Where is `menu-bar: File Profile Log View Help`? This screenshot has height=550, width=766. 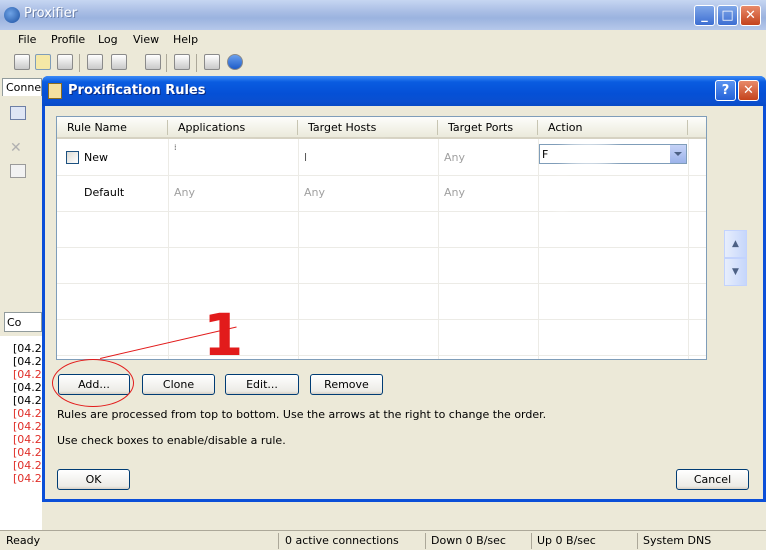
menu-bar: File Profile Log View Help is located at coordinates (383, 40).